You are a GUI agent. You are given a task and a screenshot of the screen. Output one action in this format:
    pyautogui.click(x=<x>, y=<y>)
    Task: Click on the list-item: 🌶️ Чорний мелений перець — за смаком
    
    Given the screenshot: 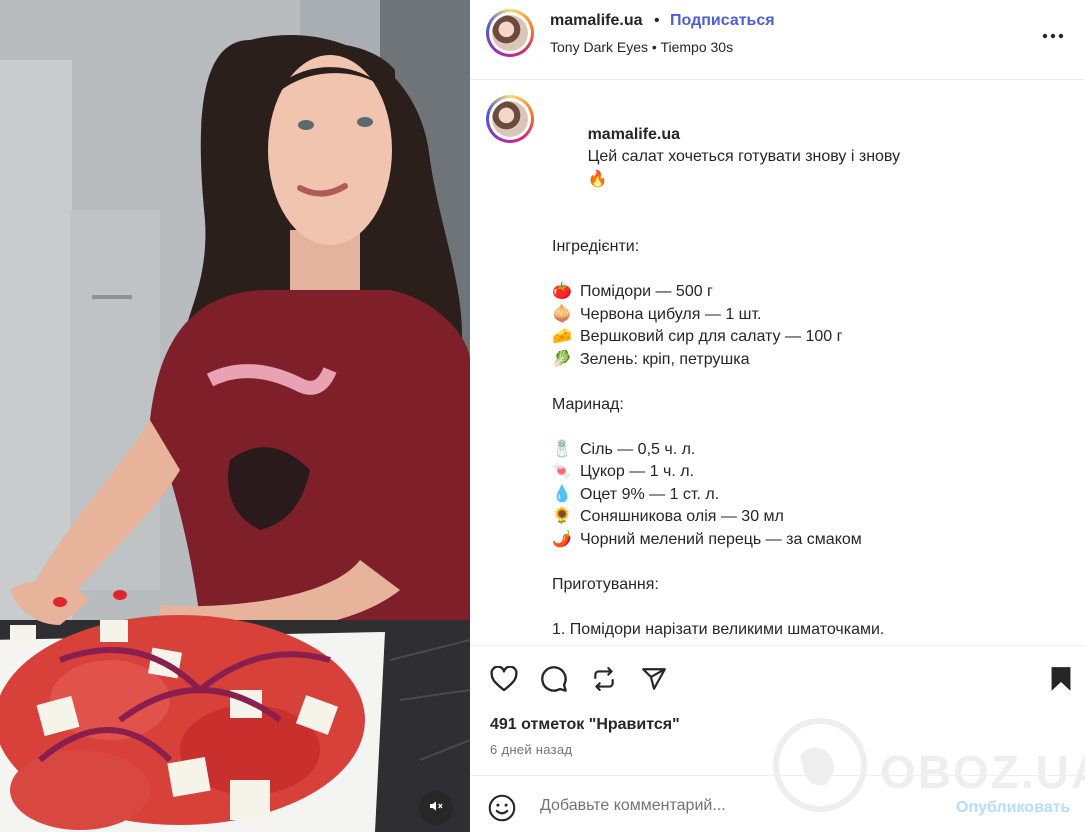 What is the action you would take?
    pyautogui.click(x=802, y=540)
    